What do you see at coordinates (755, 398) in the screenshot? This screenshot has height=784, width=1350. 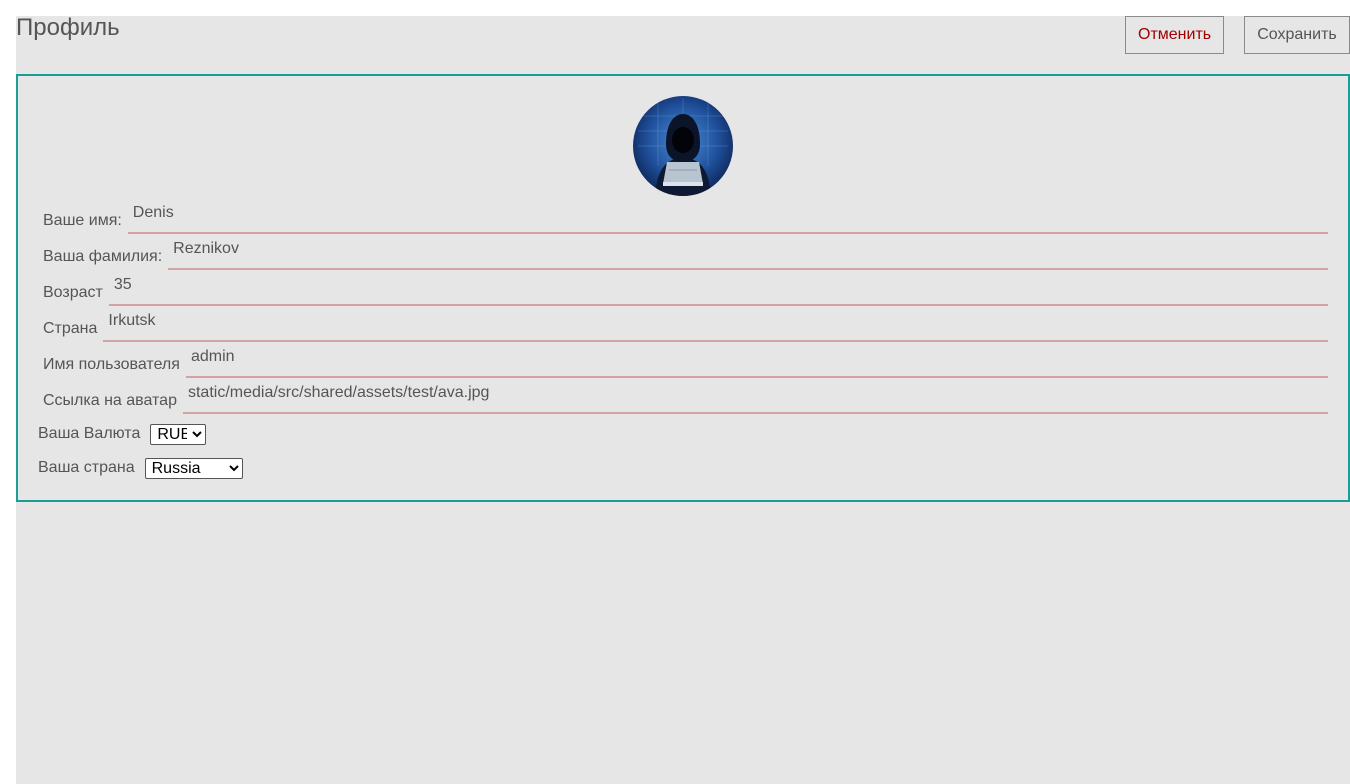 I see `avatar-link-input` at bounding box center [755, 398].